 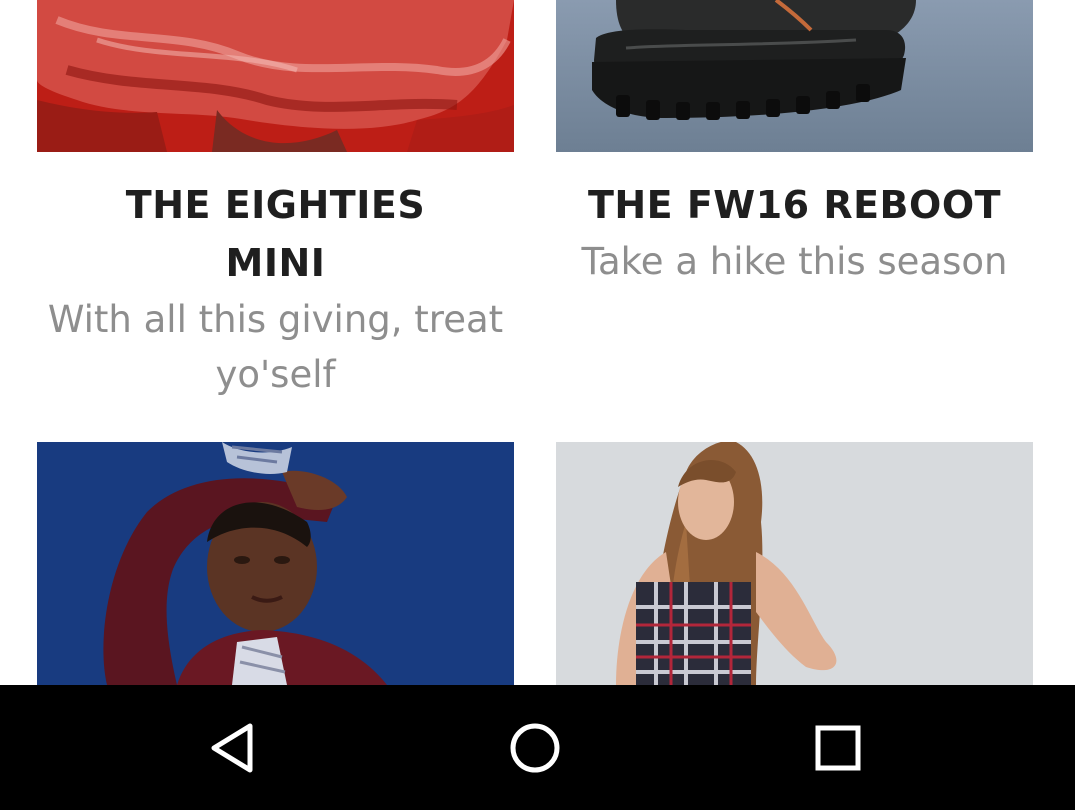 I want to click on title-line: MINI, so click(x=275, y=263).